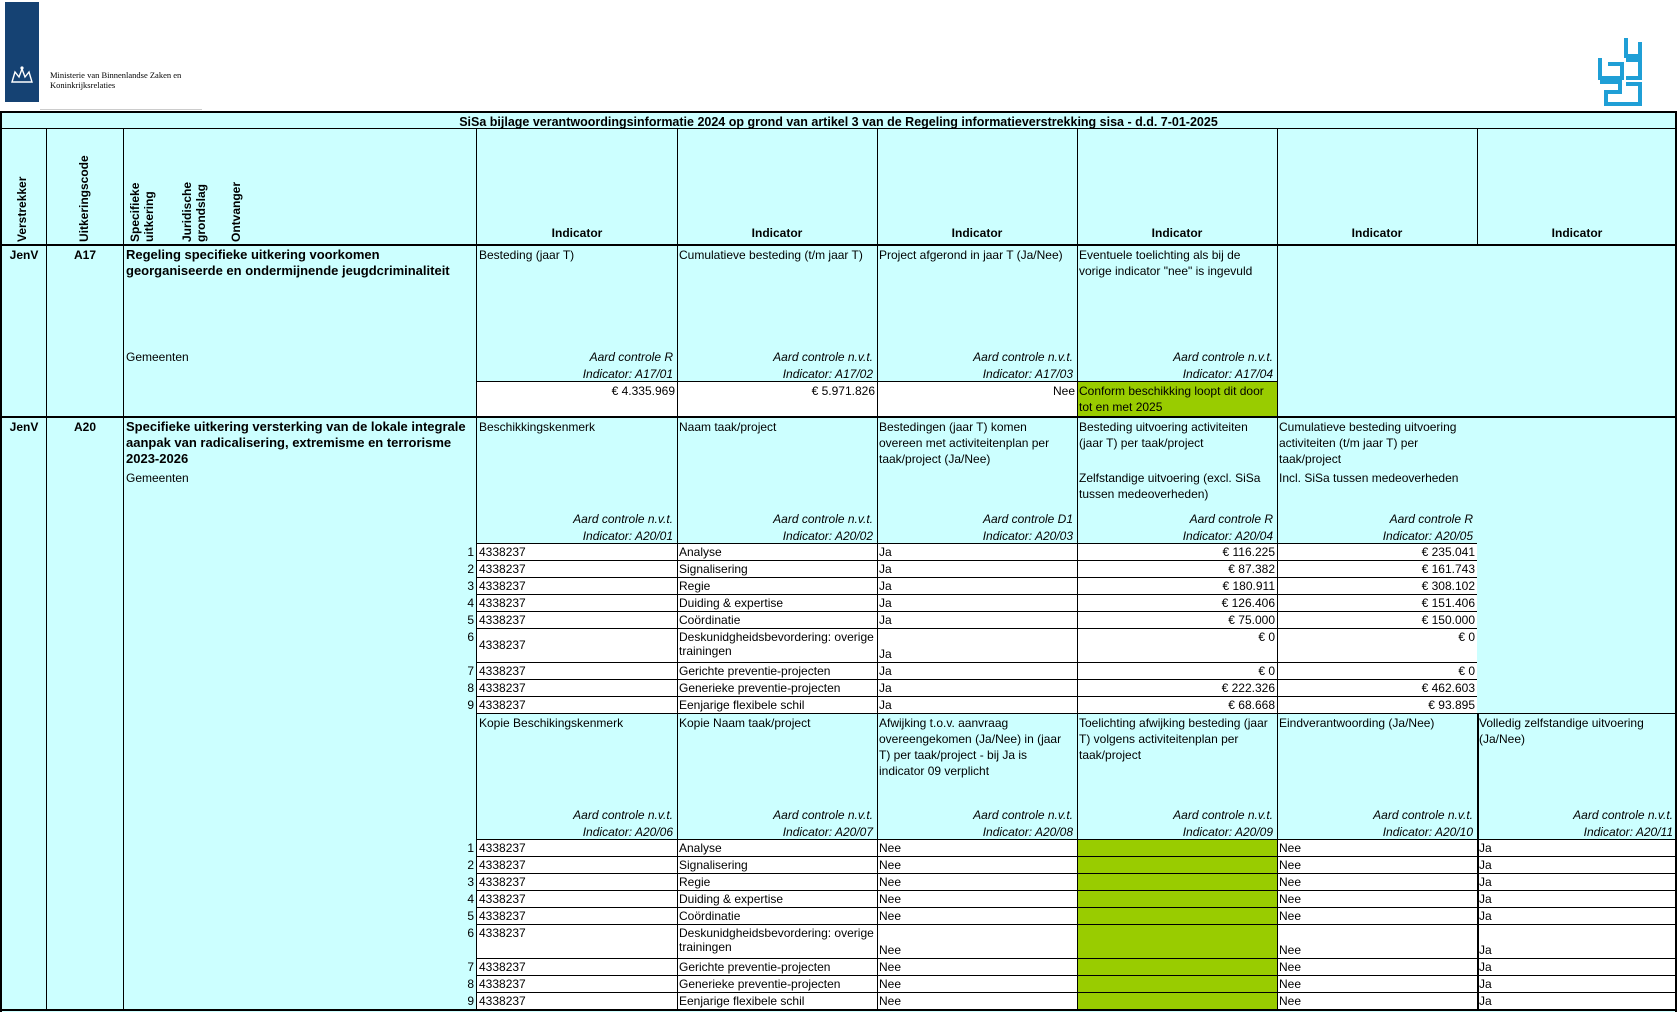  Describe the element at coordinates (777, 688) in the screenshot. I see `taak-project-cell: Generieke preventie-projecten` at that location.